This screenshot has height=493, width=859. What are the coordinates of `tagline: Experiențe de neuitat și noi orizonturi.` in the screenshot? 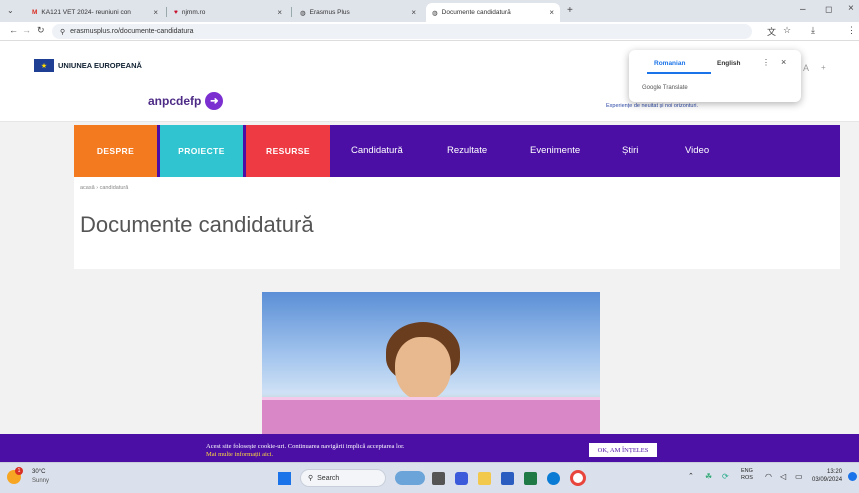 It's located at (652, 106).